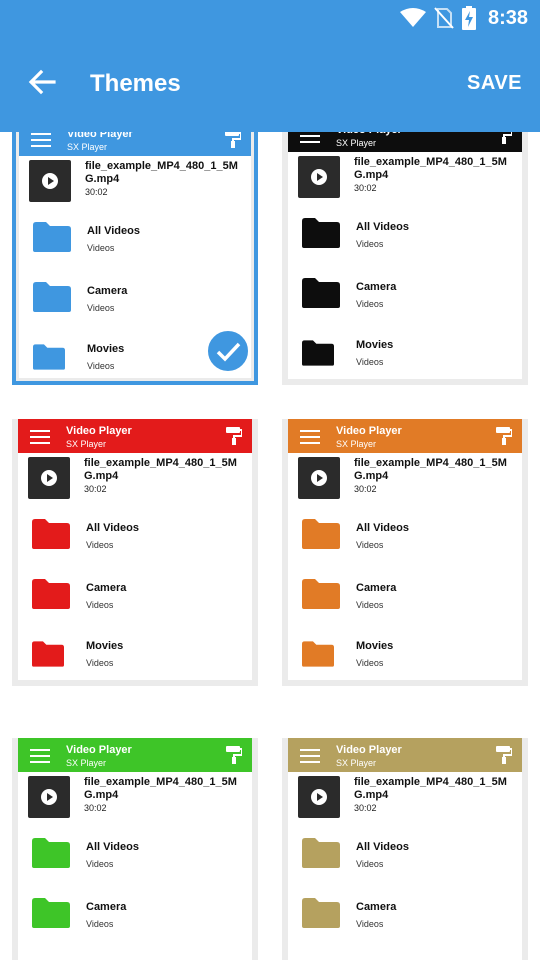  Describe the element at coordinates (135, 83) in the screenshot. I see `page-title: Themes` at that location.